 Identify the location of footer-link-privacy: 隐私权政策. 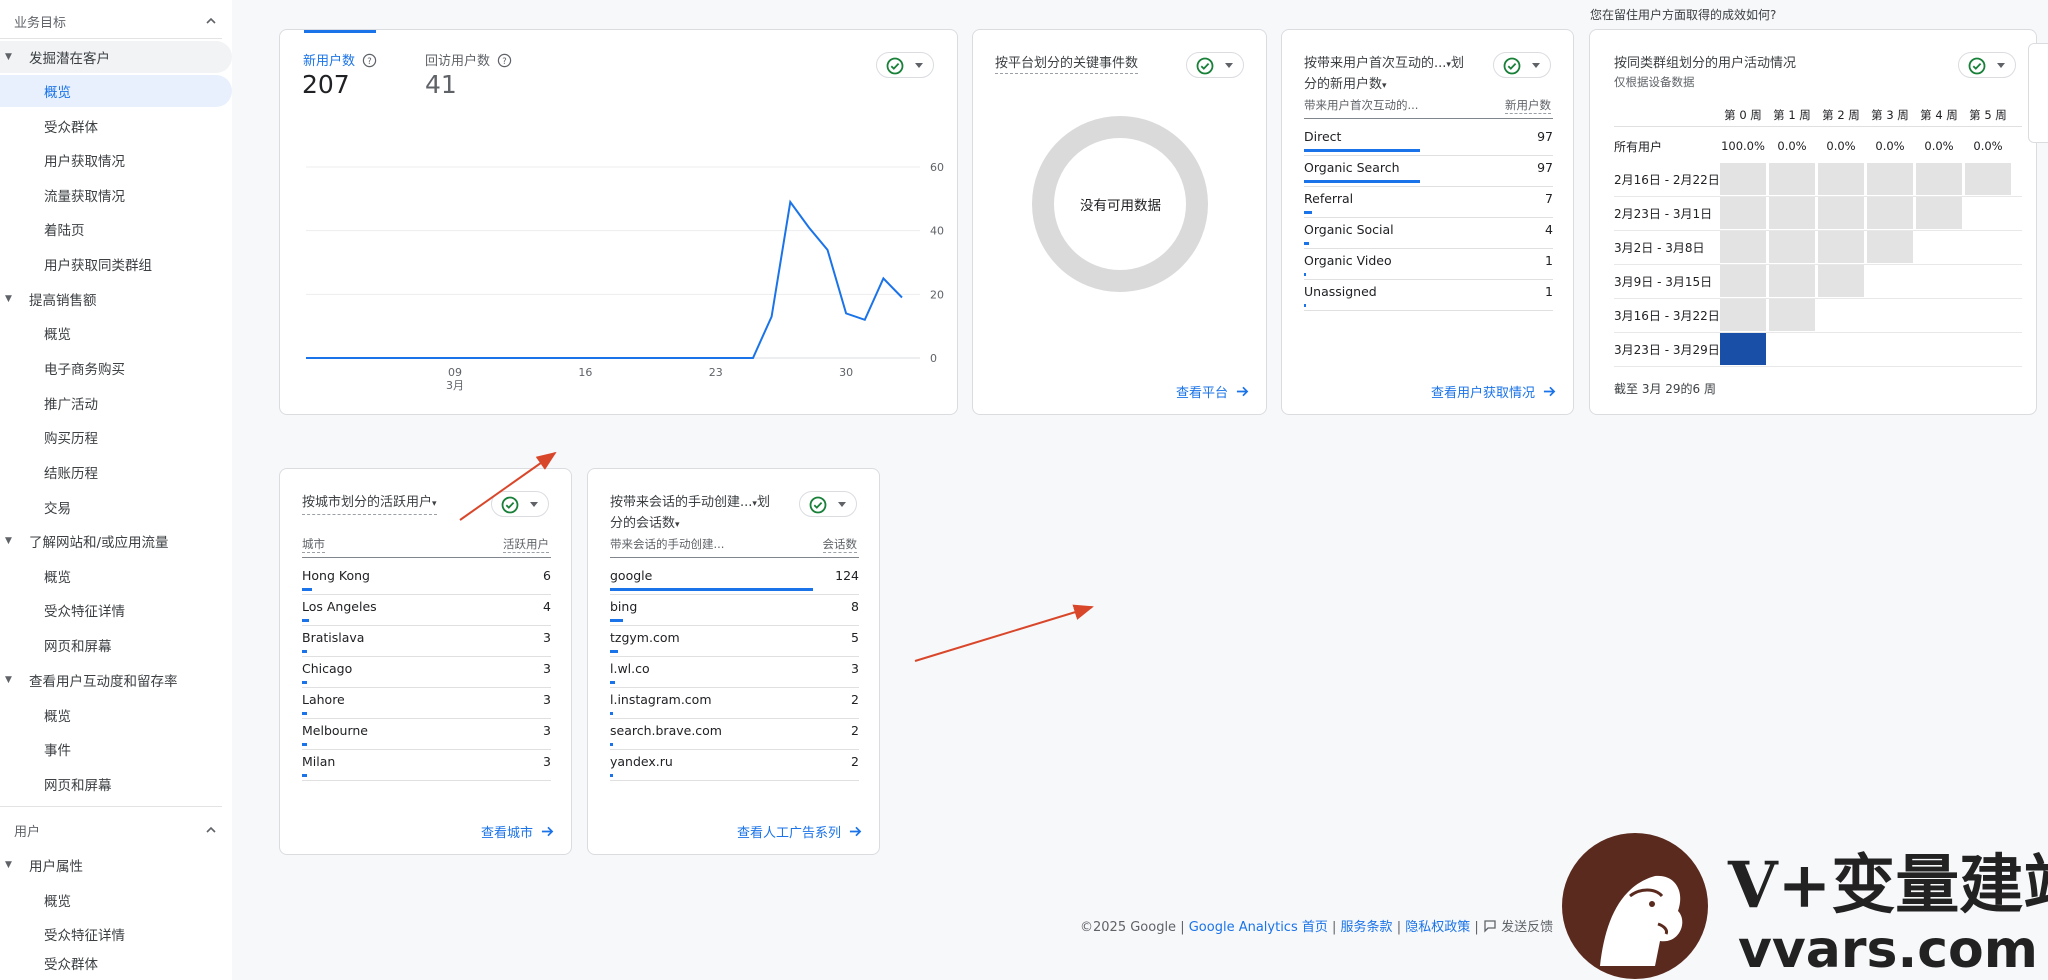
(1437, 927).